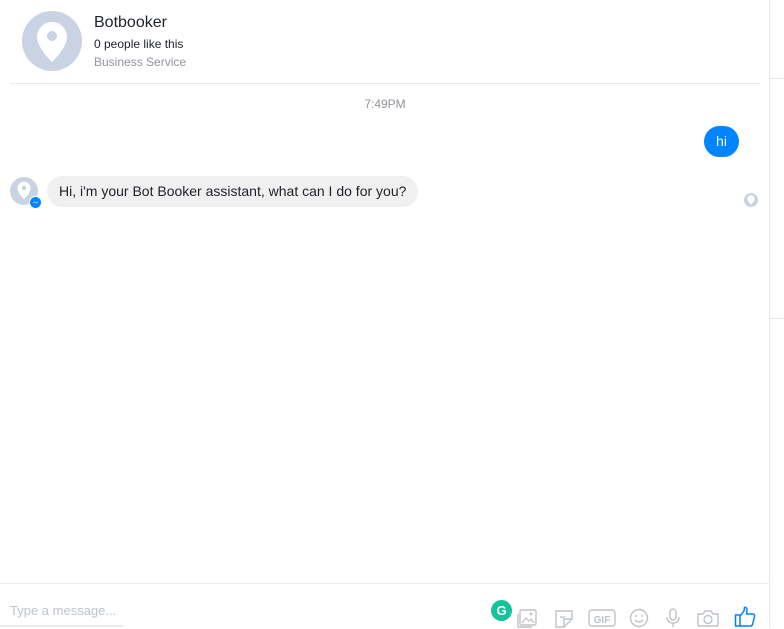 Image resolution: width=784 pixels, height=629 pixels. What do you see at coordinates (140, 62) in the screenshot?
I see `page-category: Business Service` at bounding box center [140, 62].